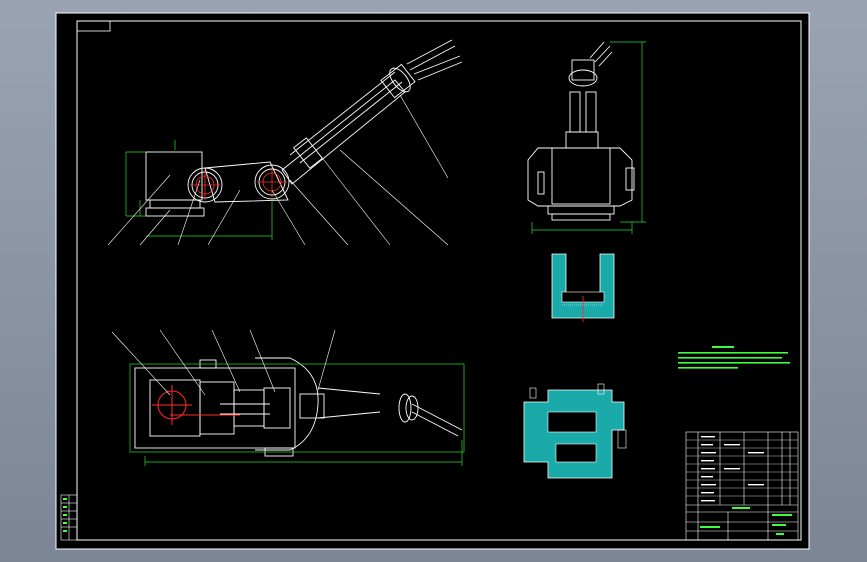  What do you see at coordinates (93, 26) in the screenshot?
I see `top-left-code-box` at bounding box center [93, 26].